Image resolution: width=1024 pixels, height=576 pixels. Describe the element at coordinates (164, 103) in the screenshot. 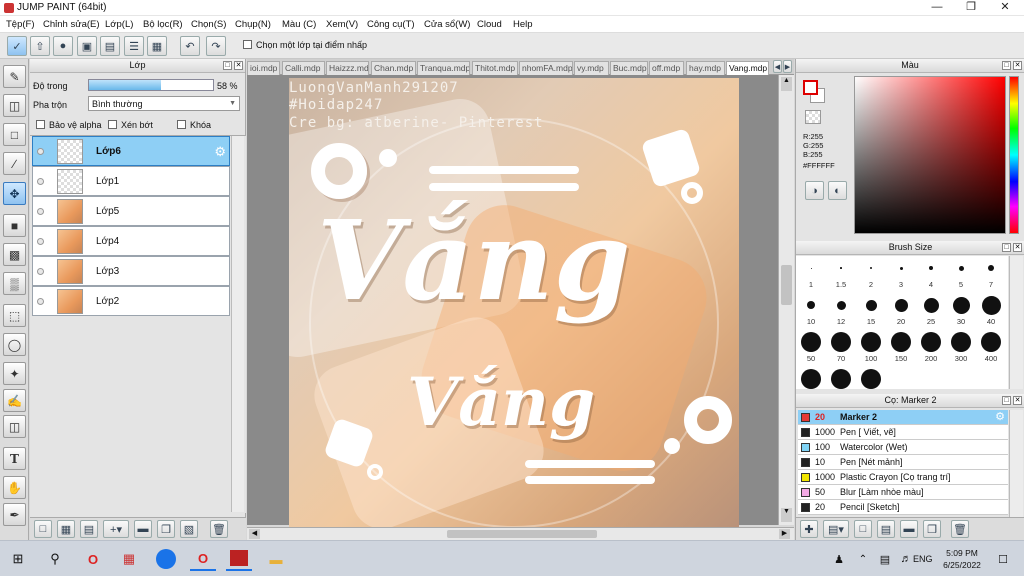

I see `blend-mode-select: Bình thường ▼` at that location.